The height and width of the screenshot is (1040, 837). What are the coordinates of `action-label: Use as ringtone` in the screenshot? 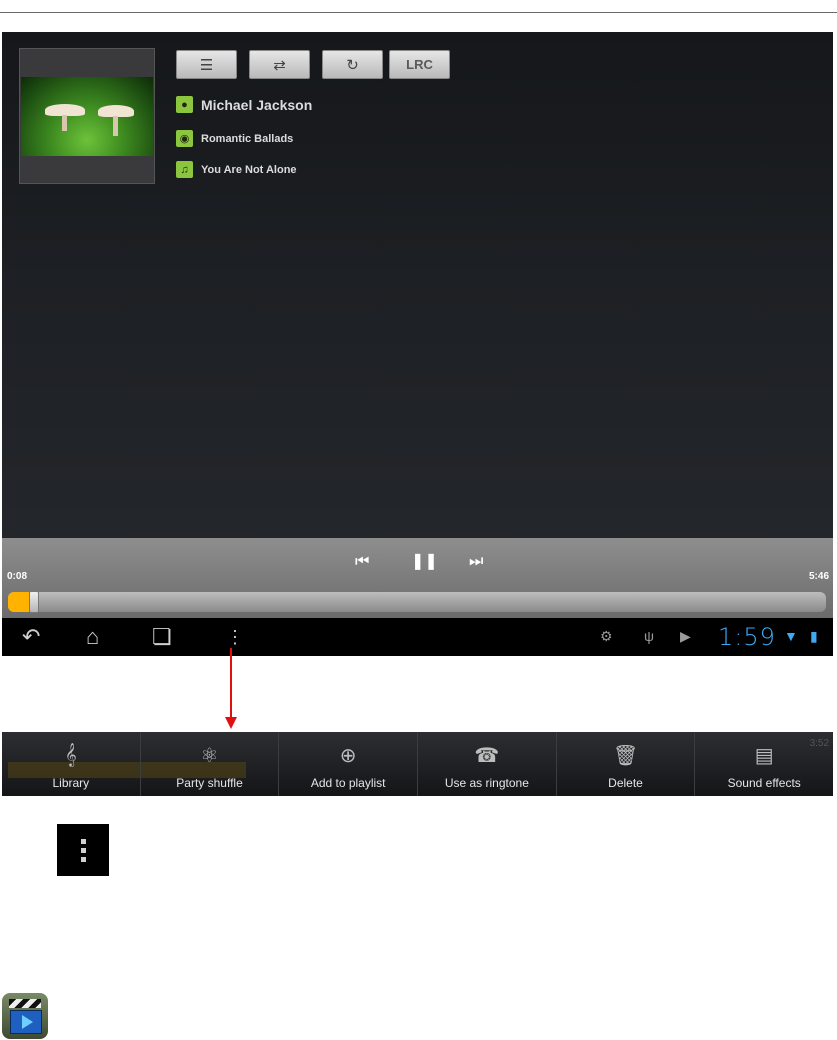 It's located at (486, 783).